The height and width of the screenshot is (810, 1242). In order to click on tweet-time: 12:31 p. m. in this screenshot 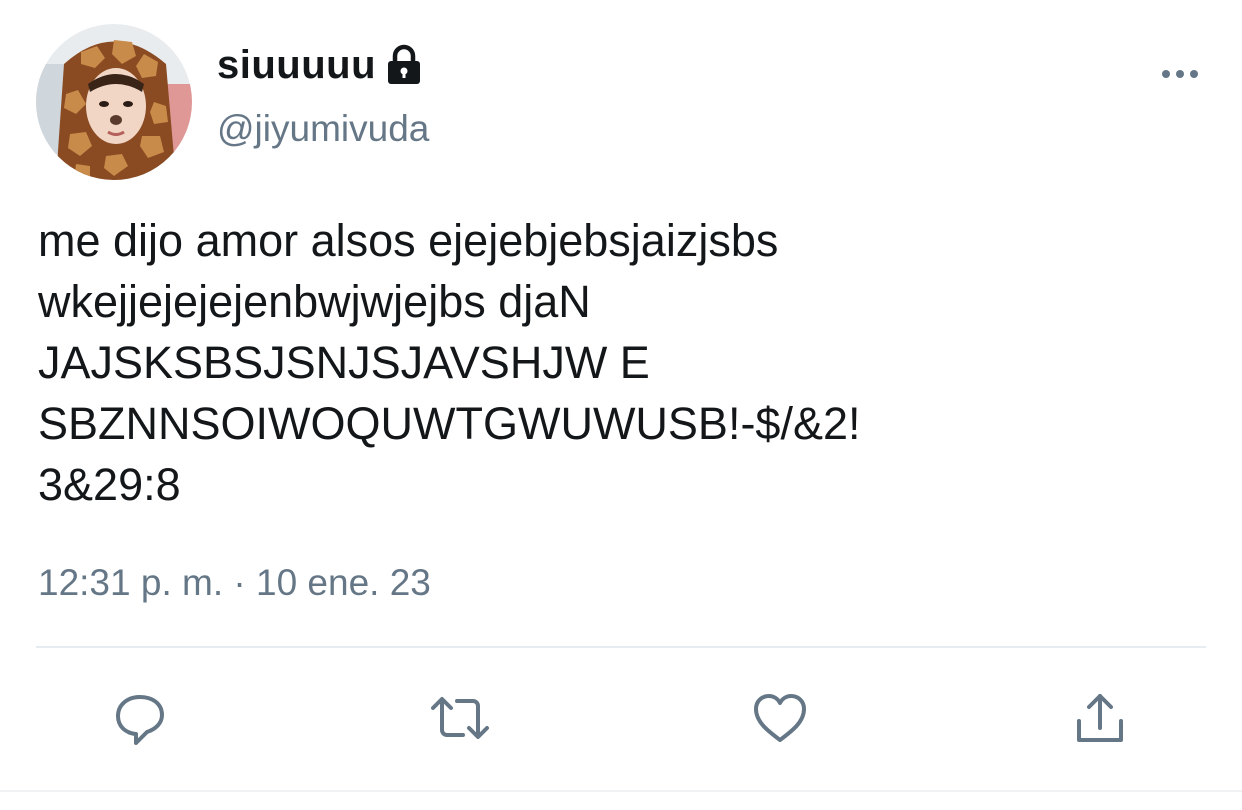, I will do `click(130, 583)`.